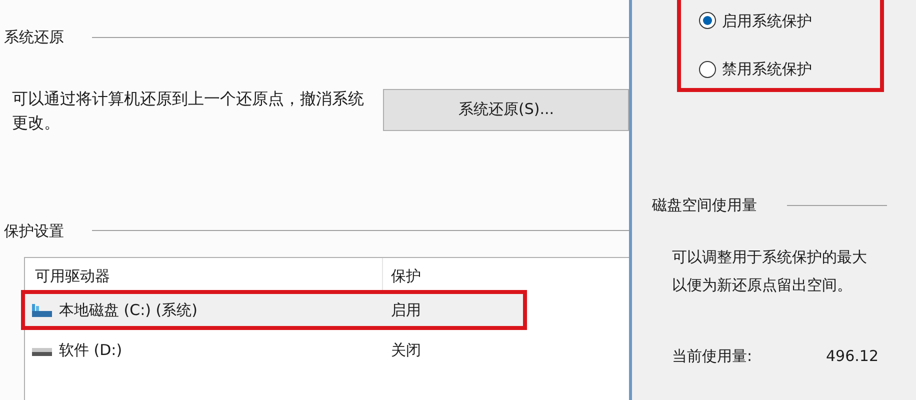 The width and height of the screenshot is (916, 400). I want to click on table-row: 软件 (D:) 关闭, so click(274, 350).